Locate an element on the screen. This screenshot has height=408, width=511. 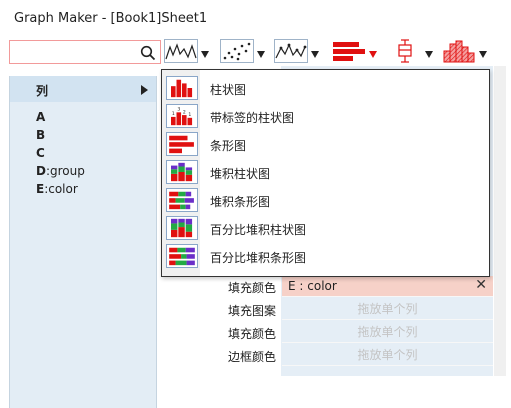
chart-type-toolbar is located at coordinates (335, 51).